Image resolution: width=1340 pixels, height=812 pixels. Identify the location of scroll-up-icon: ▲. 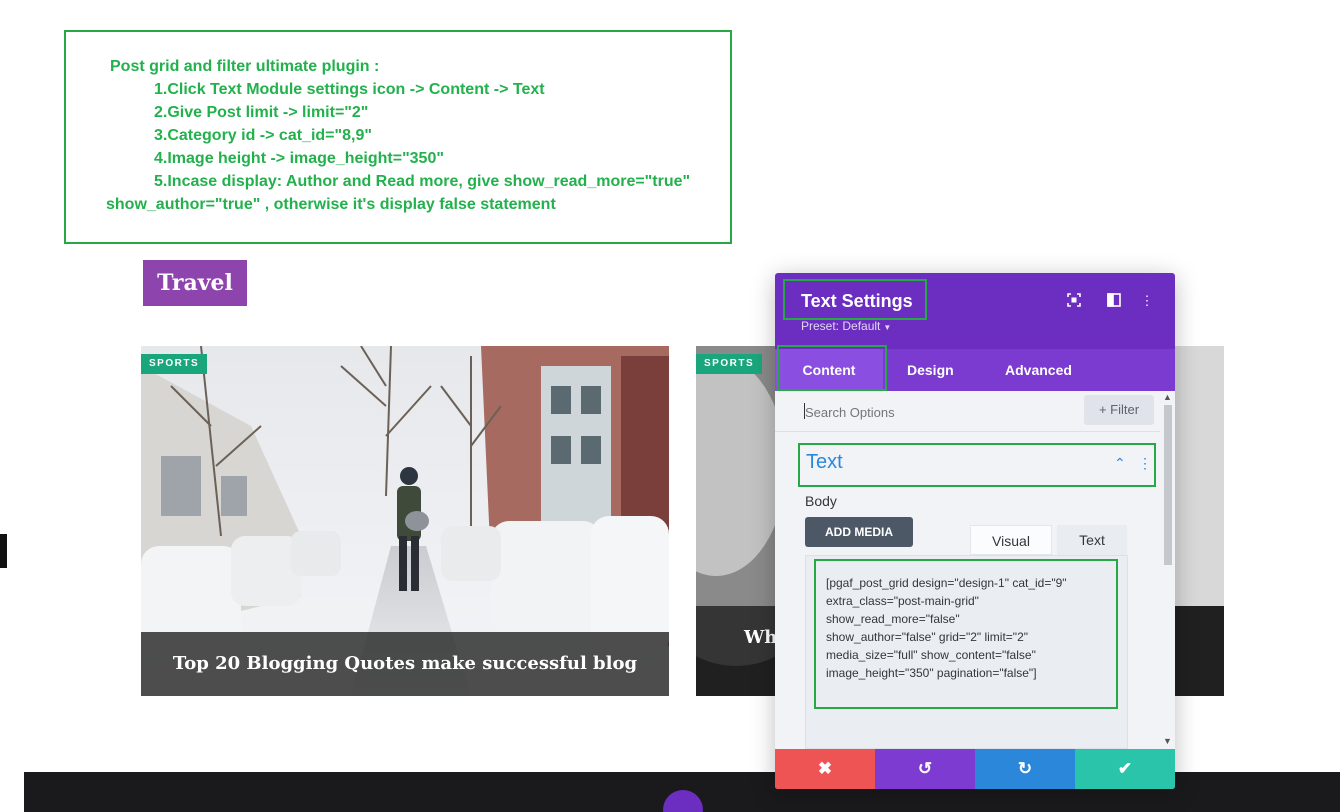
(1167, 397).